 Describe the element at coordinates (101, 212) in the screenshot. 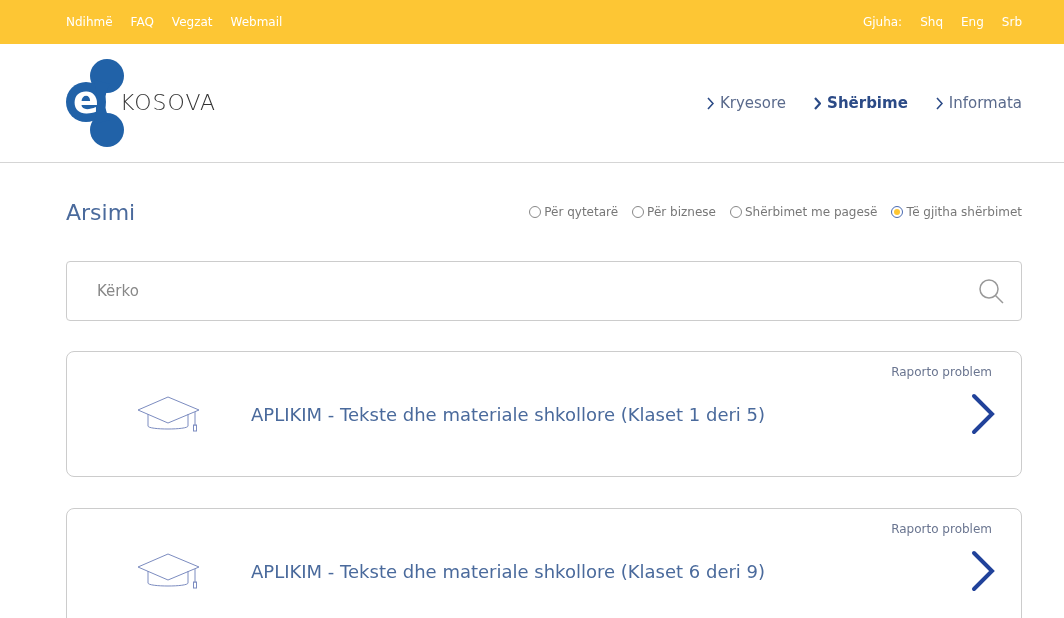

I see `page-title: Arsimi` at that location.